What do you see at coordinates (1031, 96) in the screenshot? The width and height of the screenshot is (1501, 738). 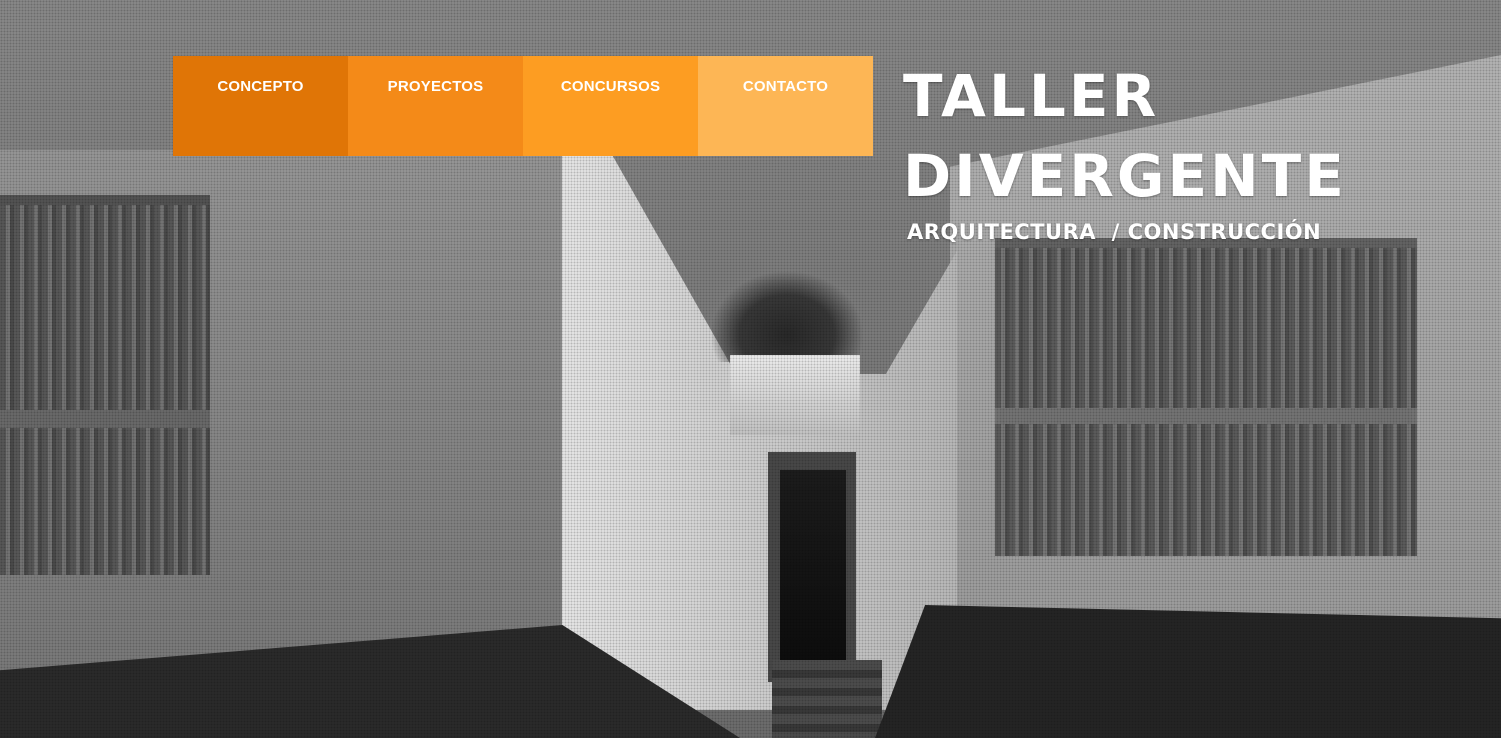 I see `brand-title-line1: TALLER` at bounding box center [1031, 96].